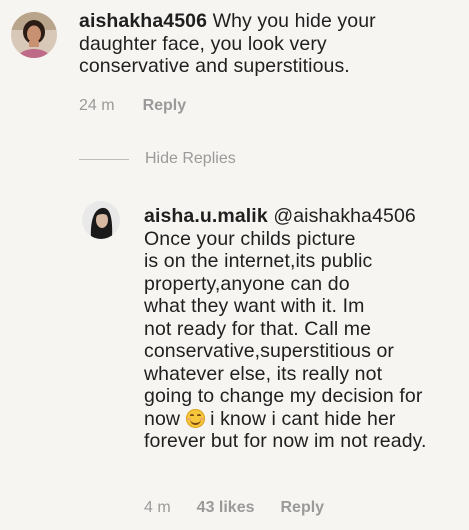 This screenshot has height=530, width=469. Describe the element at coordinates (190, 159) in the screenshot. I see `hide-replies-button: Hide Replies` at that location.